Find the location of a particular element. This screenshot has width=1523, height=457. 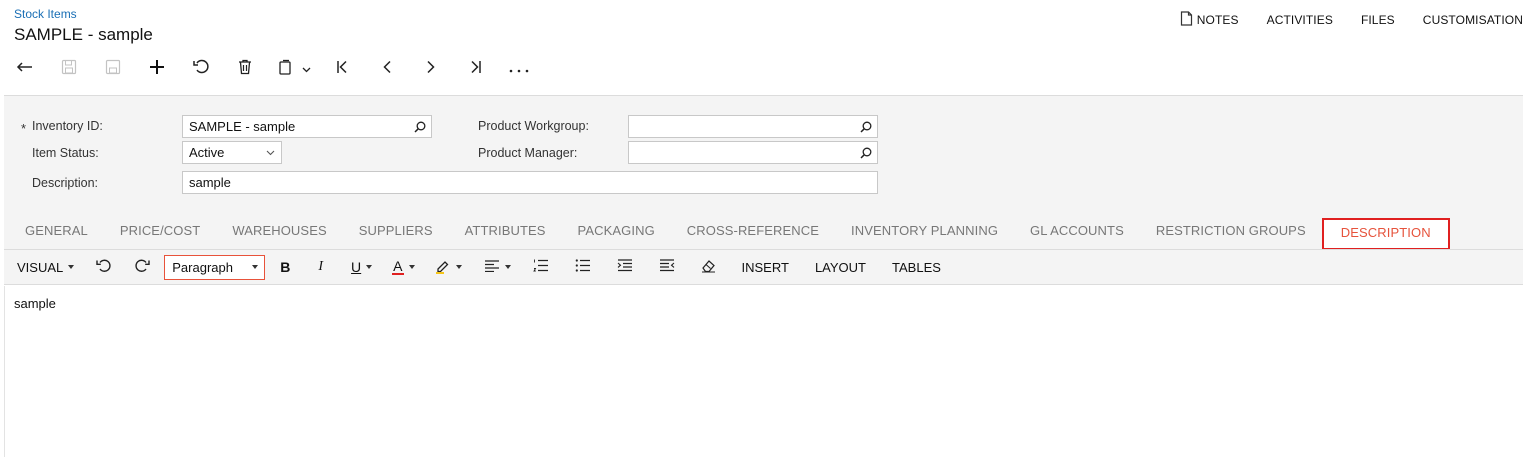

eraser-icon is located at coordinates (708, 267).